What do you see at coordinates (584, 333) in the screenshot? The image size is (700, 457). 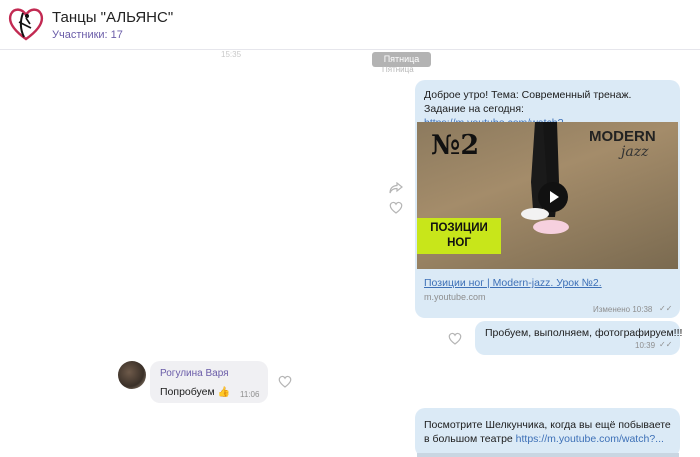 I see `message-text: Пробуем, выполняем, фотографируем!!!` at bounding box center [584, 333].